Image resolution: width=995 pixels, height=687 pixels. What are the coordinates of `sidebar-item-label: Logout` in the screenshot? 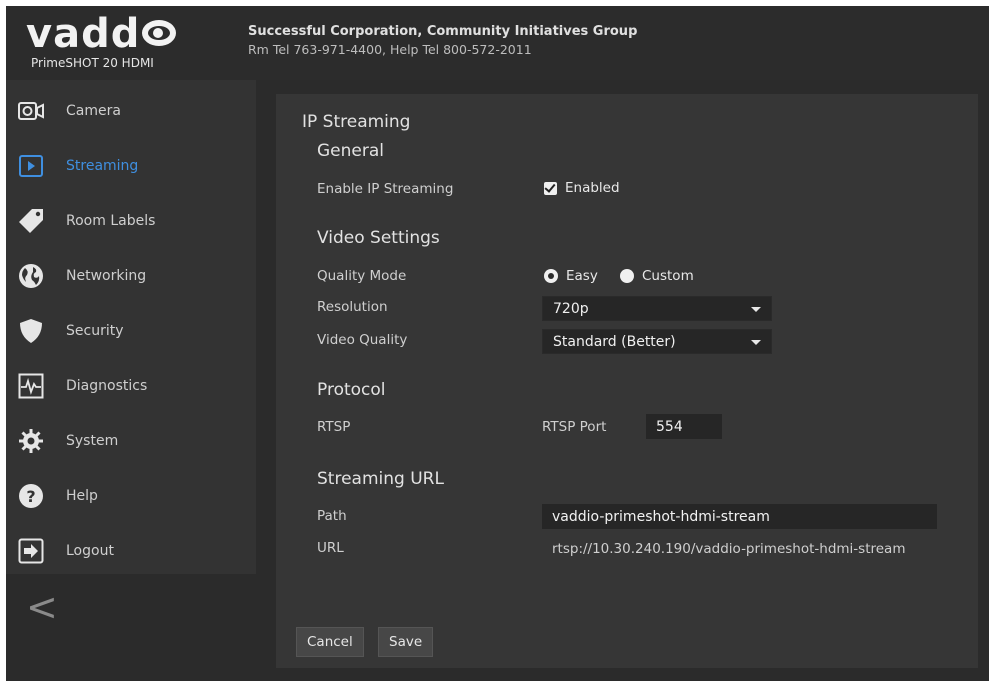 It's located at (90, 551).